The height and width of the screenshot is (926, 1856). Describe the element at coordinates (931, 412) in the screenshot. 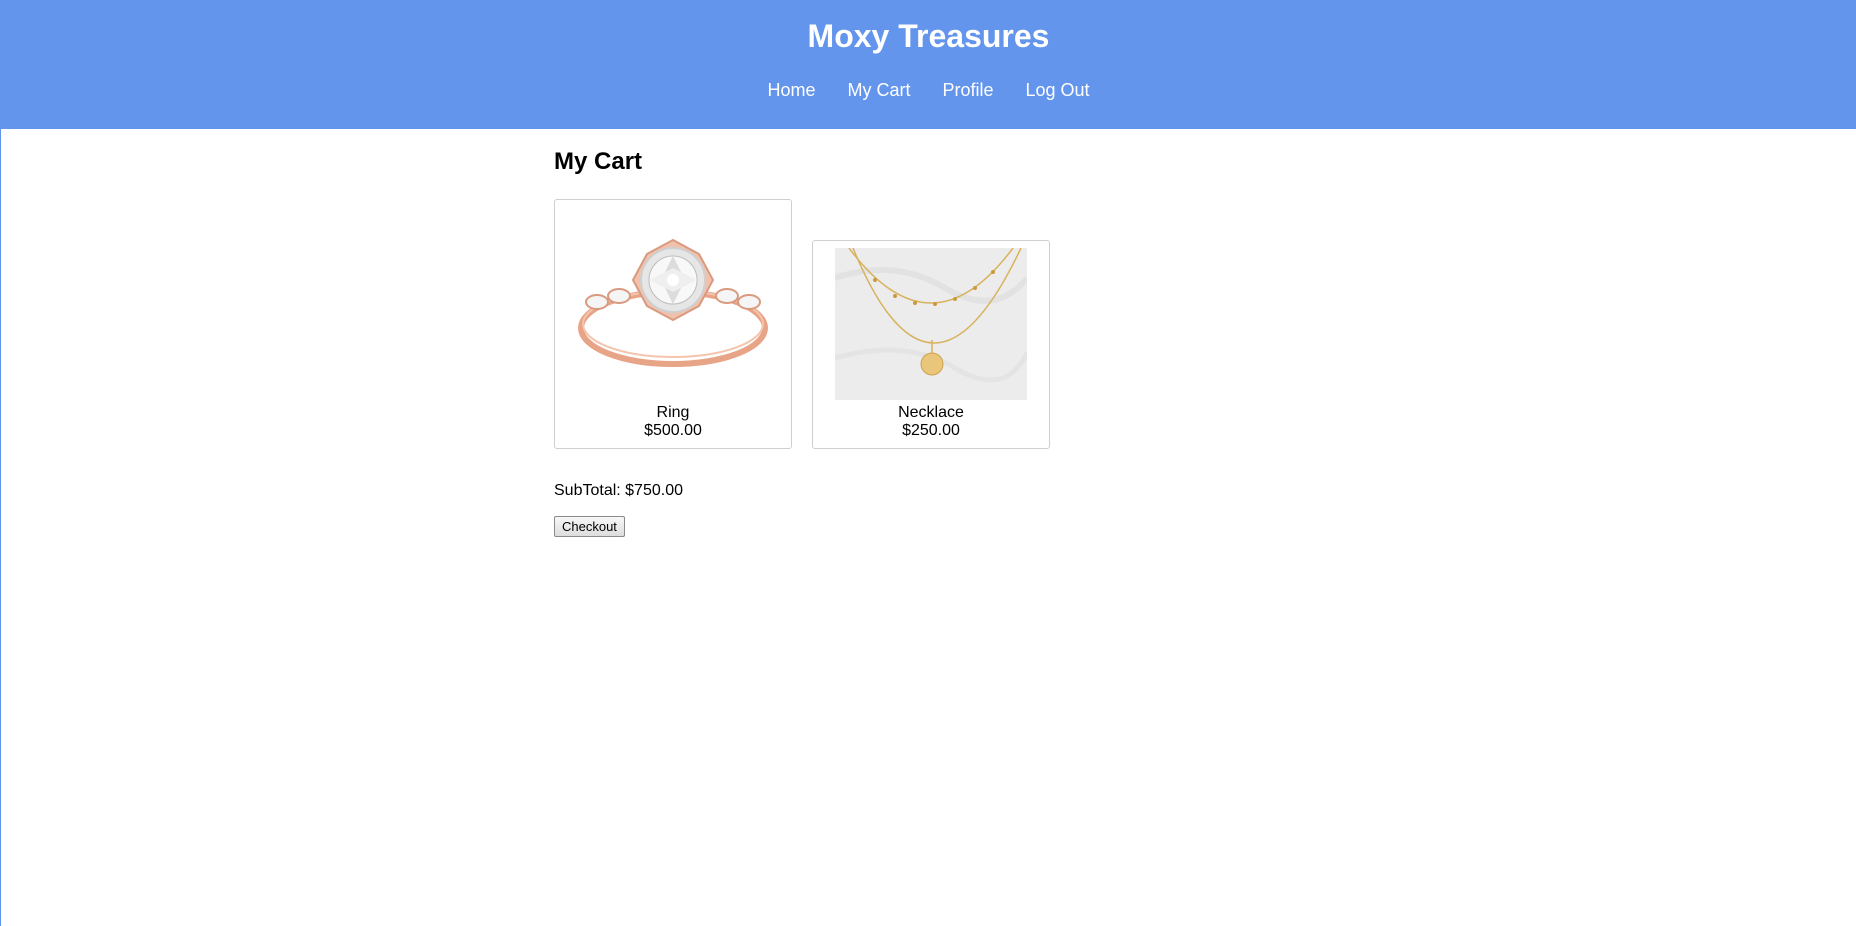

I see `item-name: Necklace` at that location.